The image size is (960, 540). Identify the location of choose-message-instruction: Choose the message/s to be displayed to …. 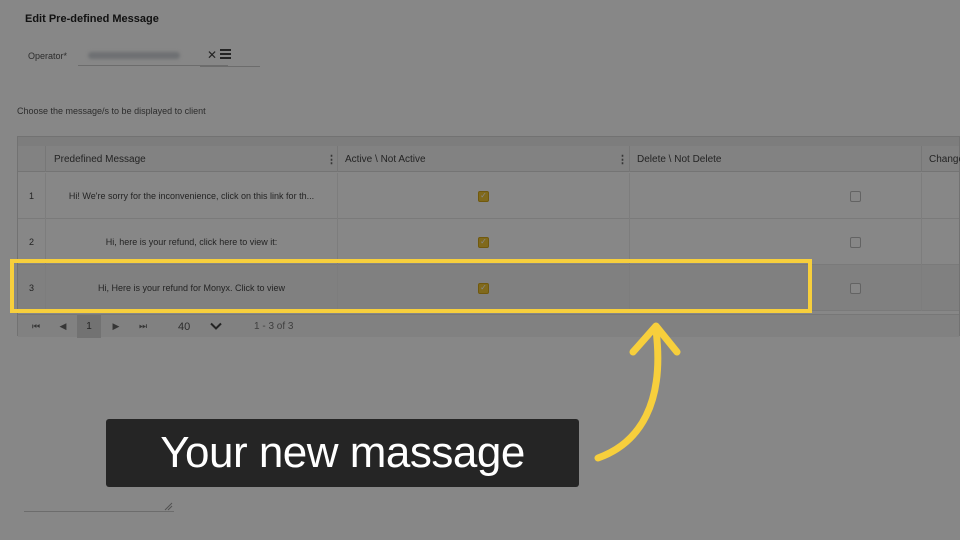
(111, 111).